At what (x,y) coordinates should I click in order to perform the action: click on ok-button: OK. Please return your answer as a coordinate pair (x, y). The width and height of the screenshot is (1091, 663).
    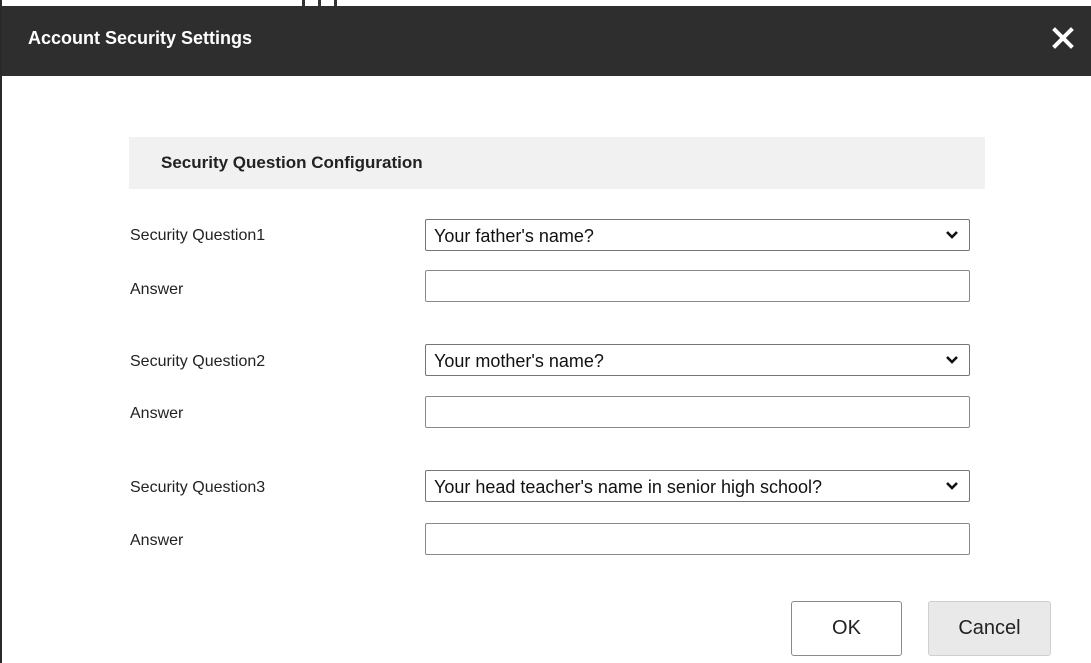
    Looking at the image, I should click on (846, 628).